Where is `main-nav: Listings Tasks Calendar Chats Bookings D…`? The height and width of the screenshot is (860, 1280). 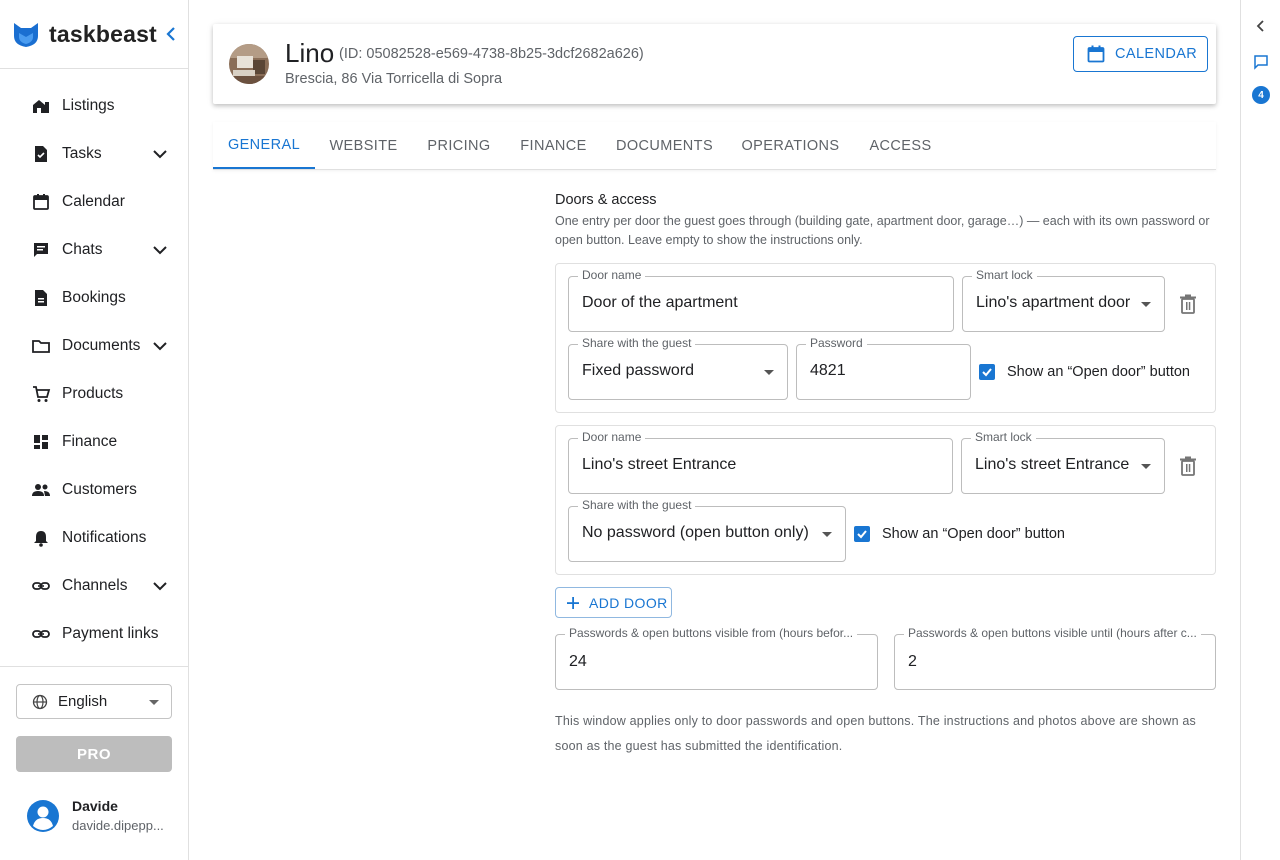
main-nav: Listings Tasks Calendar Chats Bookings D… is located at coordinates (94, 370).